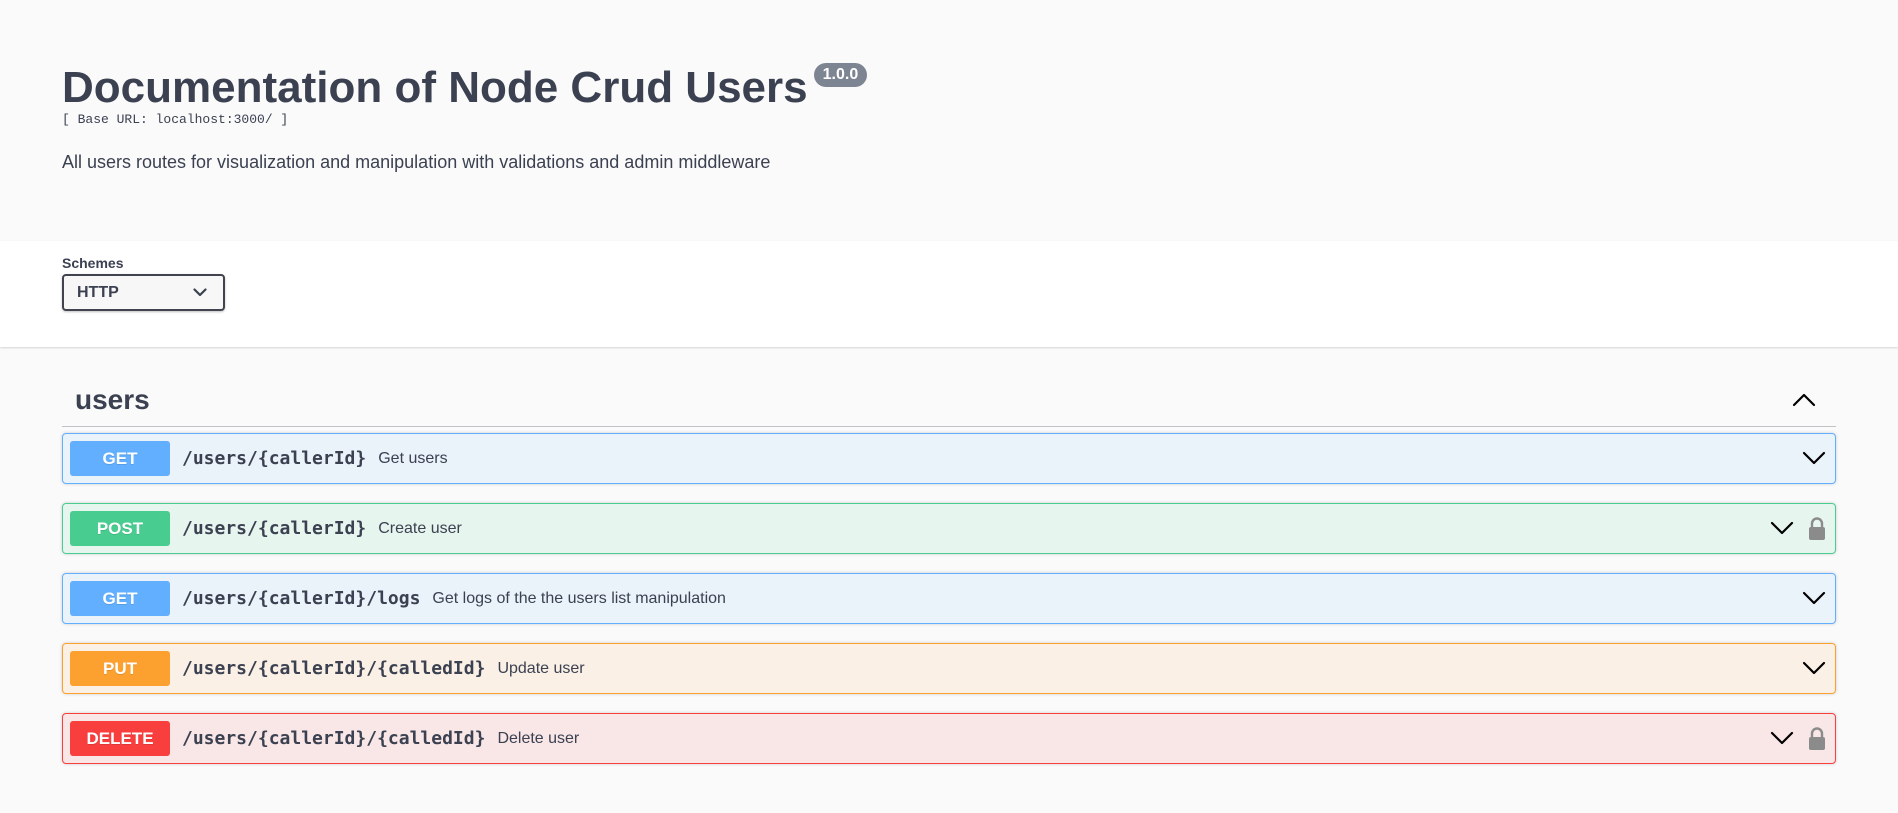 This screenshot has height=813, width=1898. I want to click on method-badge: DELETE, so click(120, 738).